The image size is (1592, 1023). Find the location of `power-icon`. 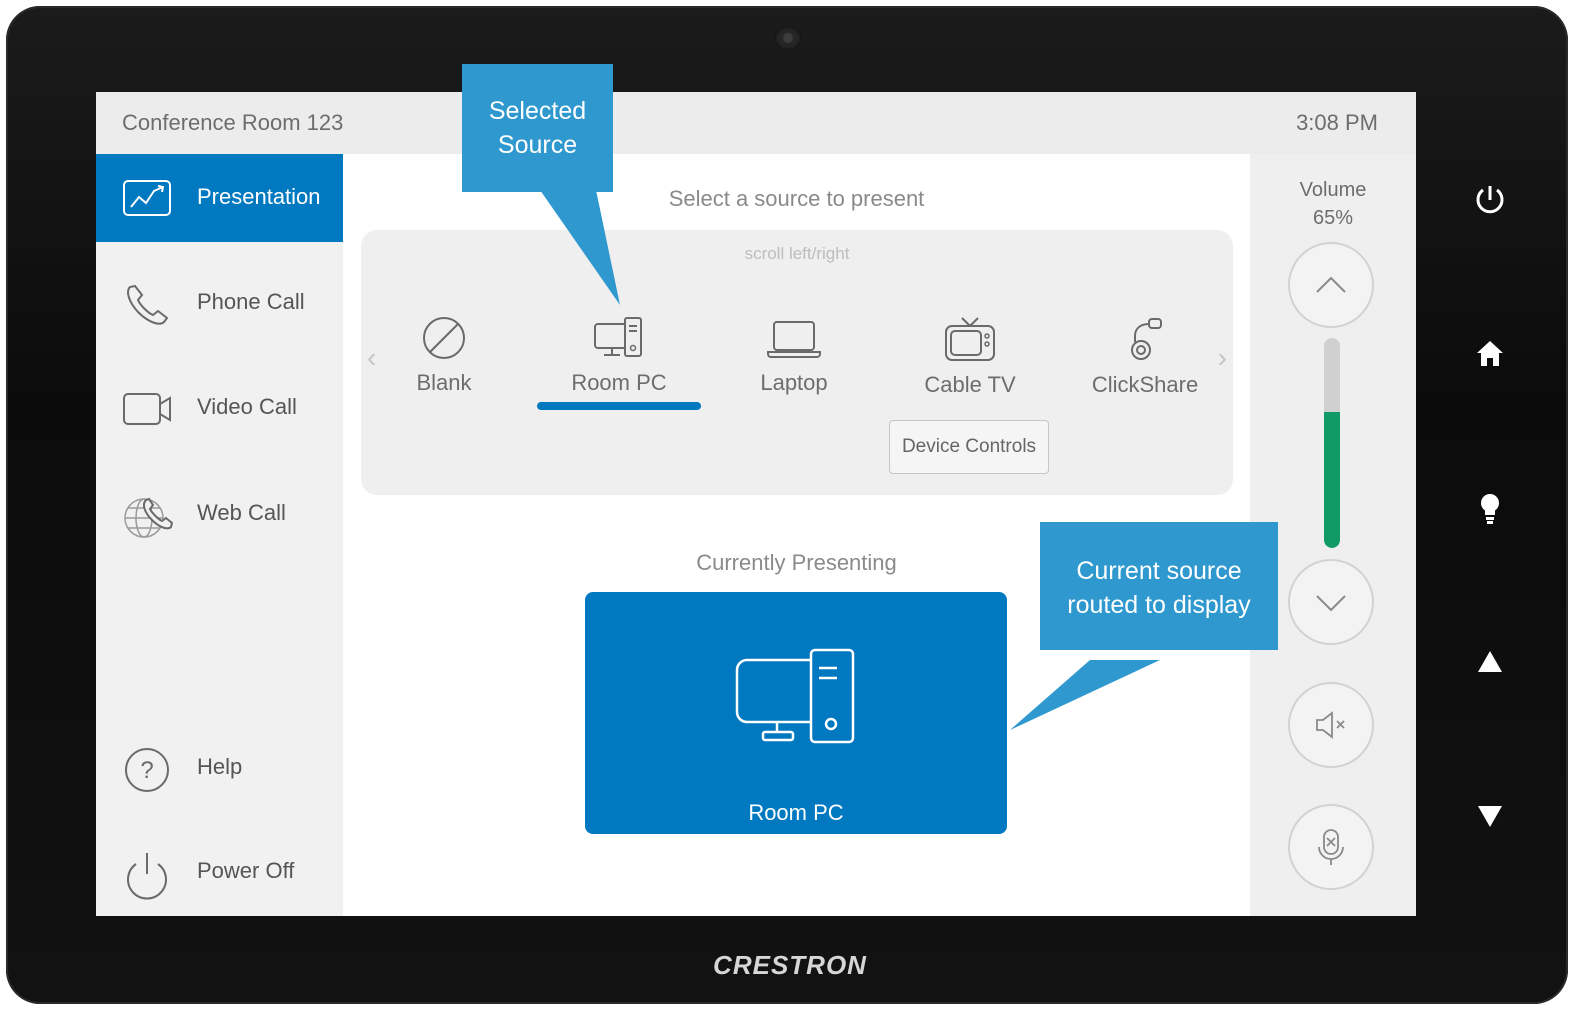

power-icon is located at coordinates (147, 875).